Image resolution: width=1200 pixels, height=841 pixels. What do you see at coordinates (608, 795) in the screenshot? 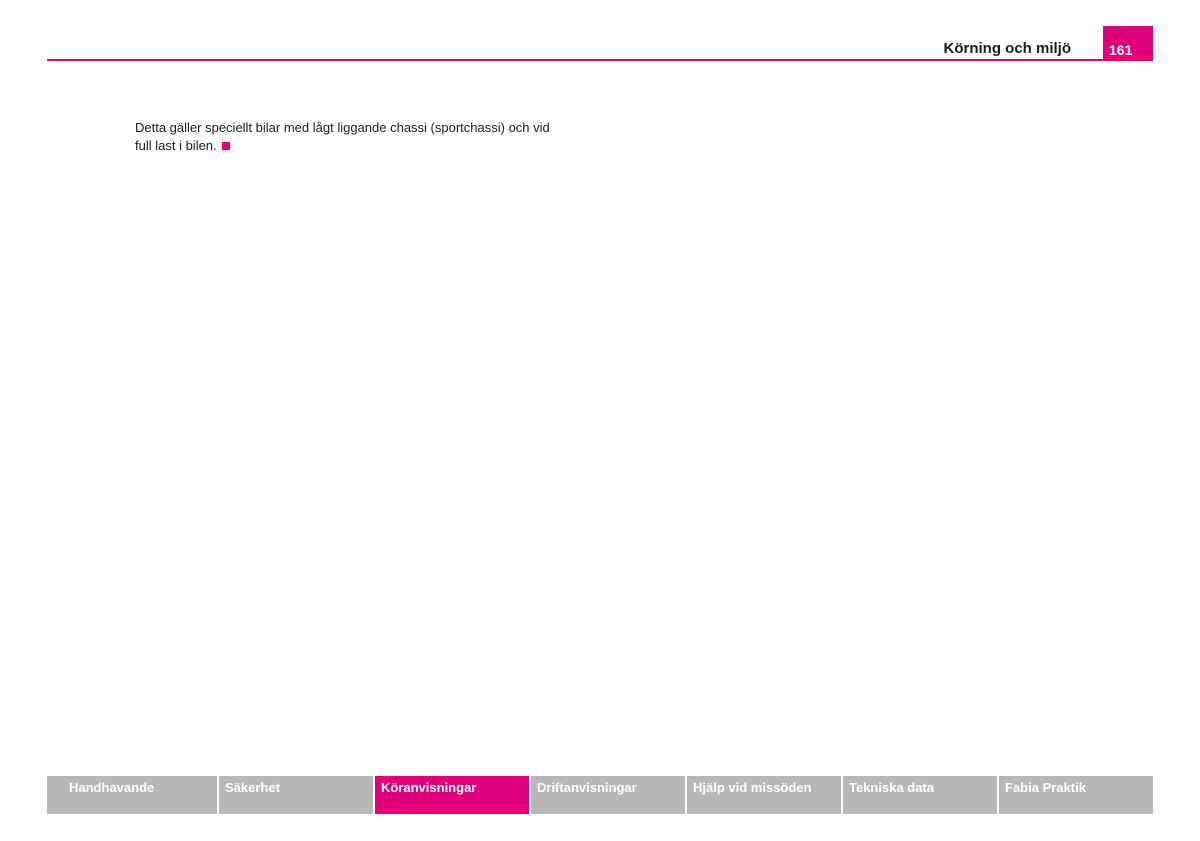
I see `nav-tab-driftanvisningar: Driftanvisningar` at bounding box center [608, 795].